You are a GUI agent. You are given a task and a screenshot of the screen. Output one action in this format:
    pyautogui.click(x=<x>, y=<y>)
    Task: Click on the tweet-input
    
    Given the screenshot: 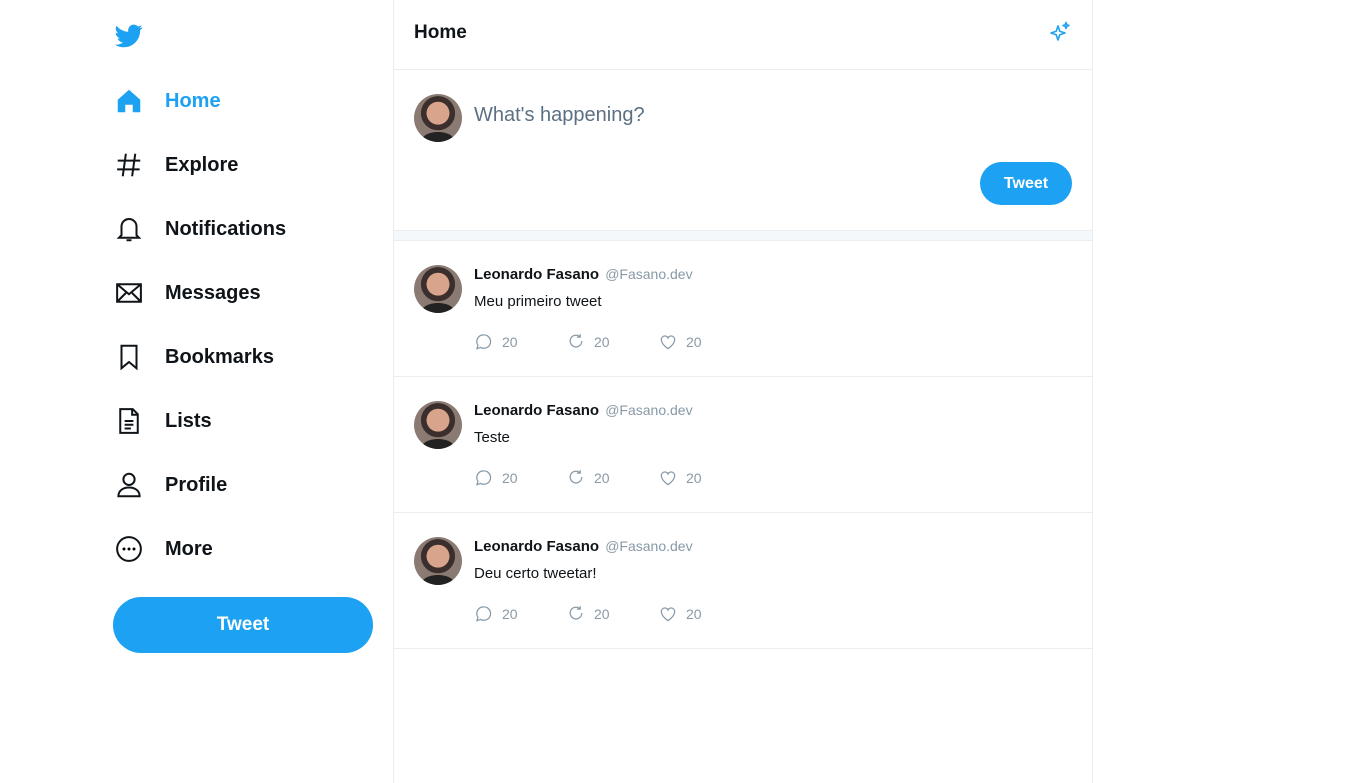 What is the action you would take?
    pyautogui.click(x=764, y=115)
    